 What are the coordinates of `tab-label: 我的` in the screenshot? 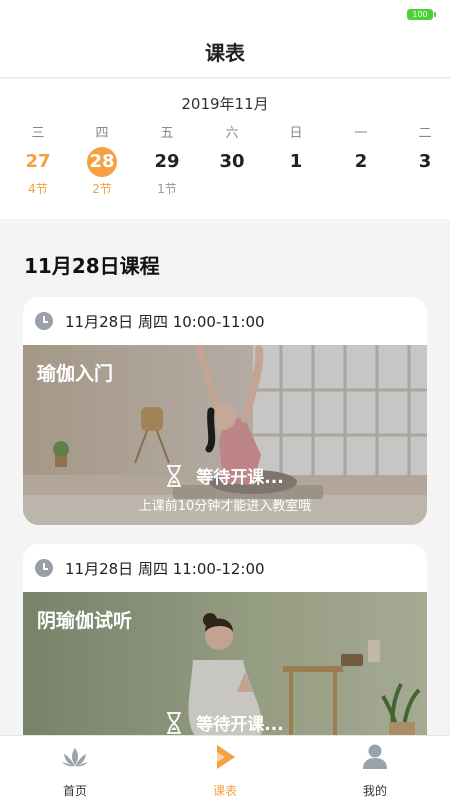 It's located at (374, 791).